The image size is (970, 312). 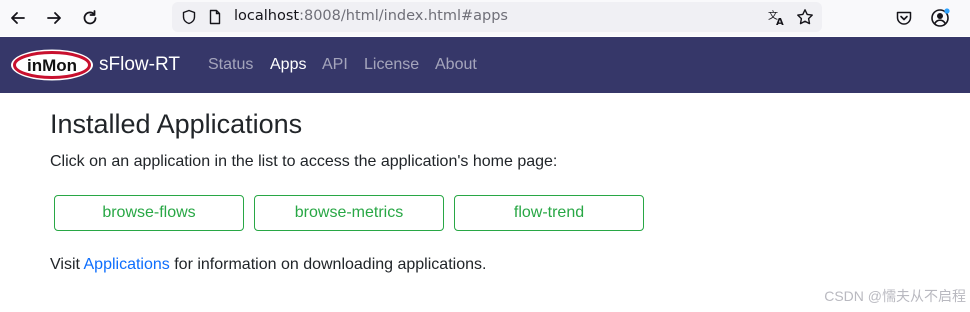 What do you see at coordinates (139, 65) in the screenshot?
I see `brand-name: sFlow-RT` at bounding box center [139, 65].